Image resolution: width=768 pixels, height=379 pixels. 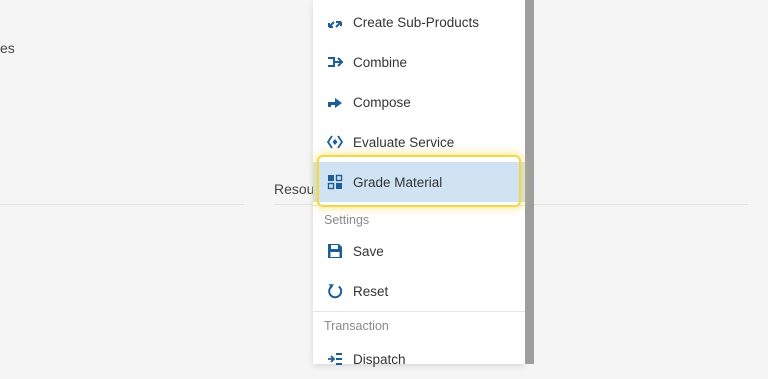 What do you see at coordinates (335, 359) in the screenshot?
I see `dispatch-icon` at bounding box center [335, 359].